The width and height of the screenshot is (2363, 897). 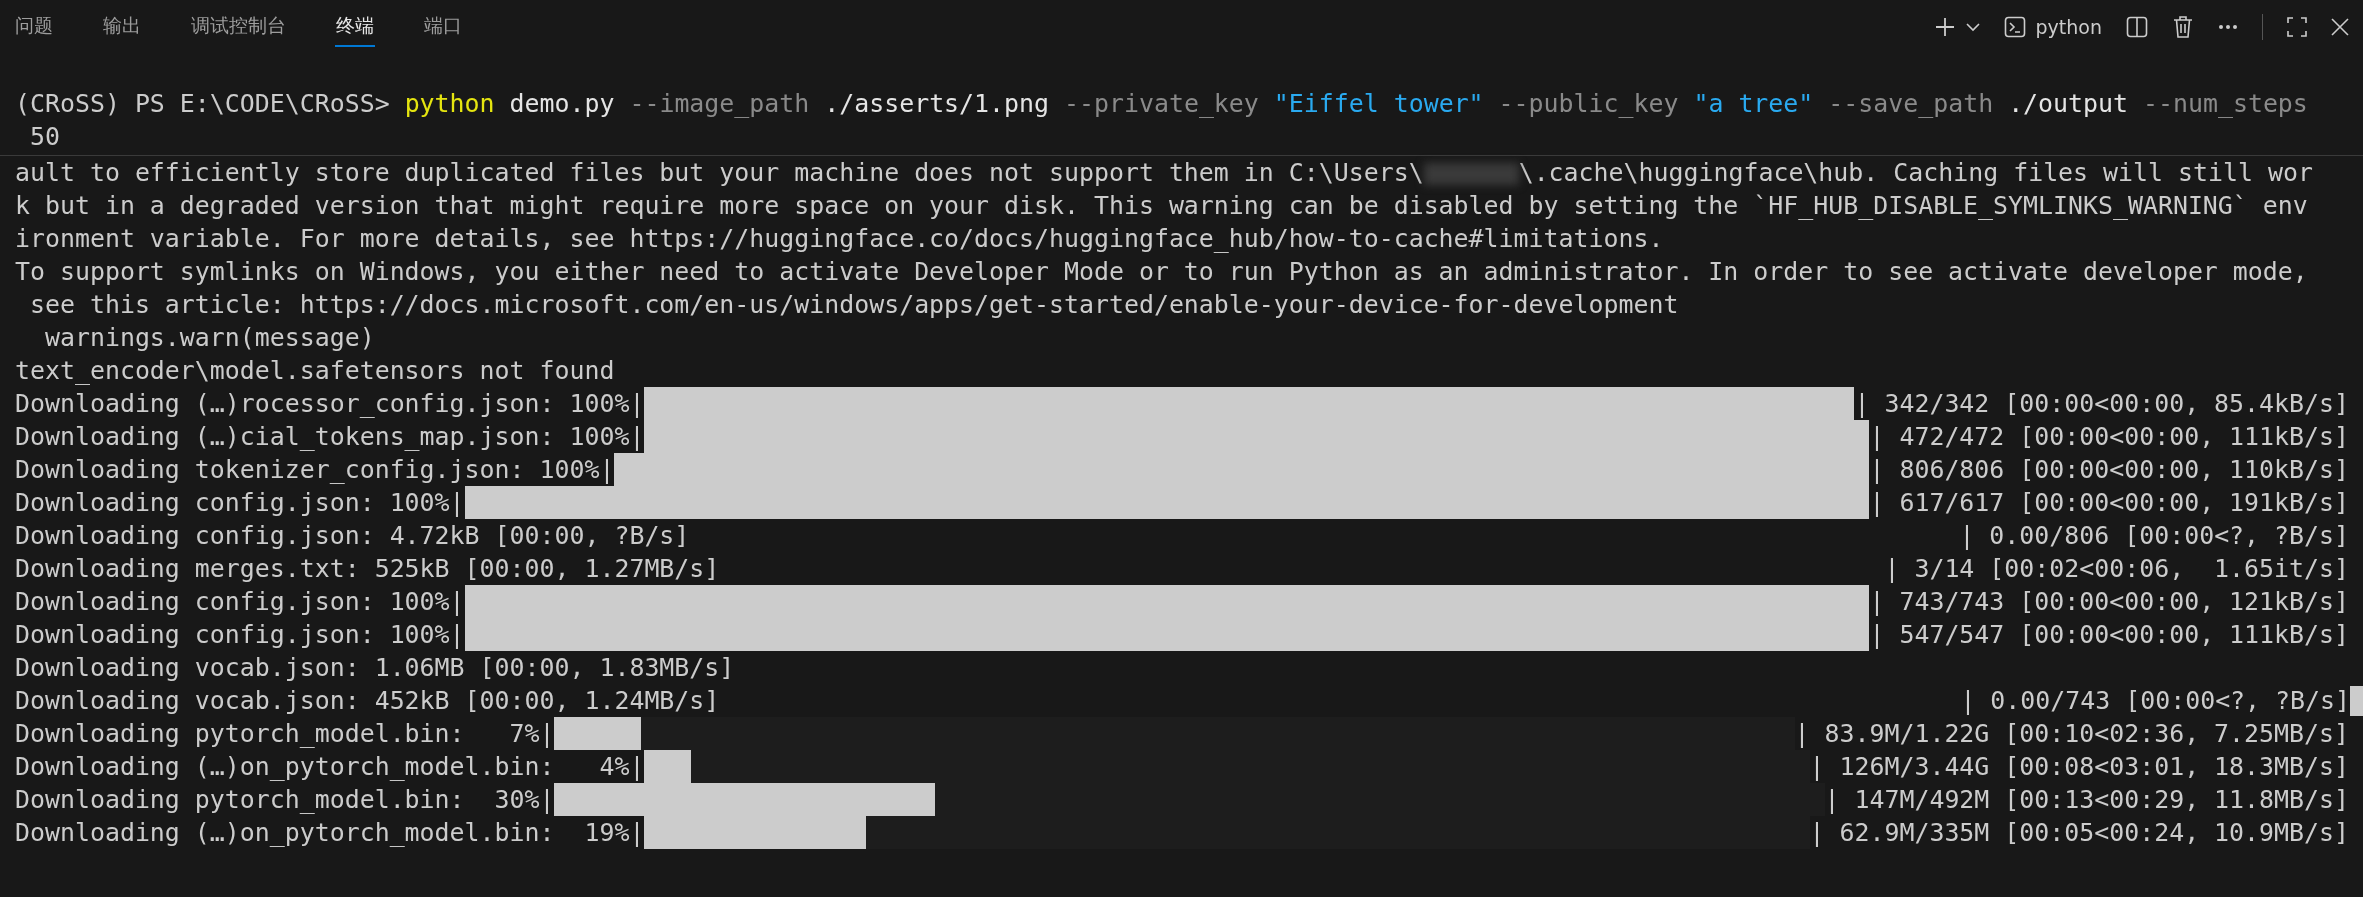 What do you see at coordinates (2116, 569) in the screenshot?
I see `progress-stats: | 3/14 [00:02<00:06, 1.65it/s]` at bounding box center [2116, 569].